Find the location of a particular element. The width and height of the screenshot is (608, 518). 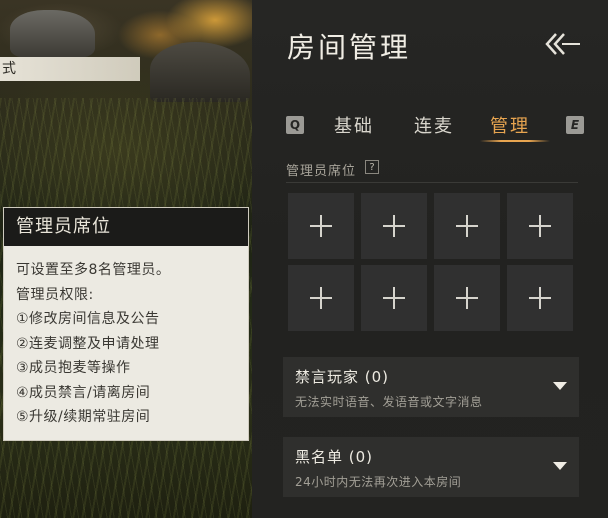

help-icon: ? is located at coordinates (372, 167).